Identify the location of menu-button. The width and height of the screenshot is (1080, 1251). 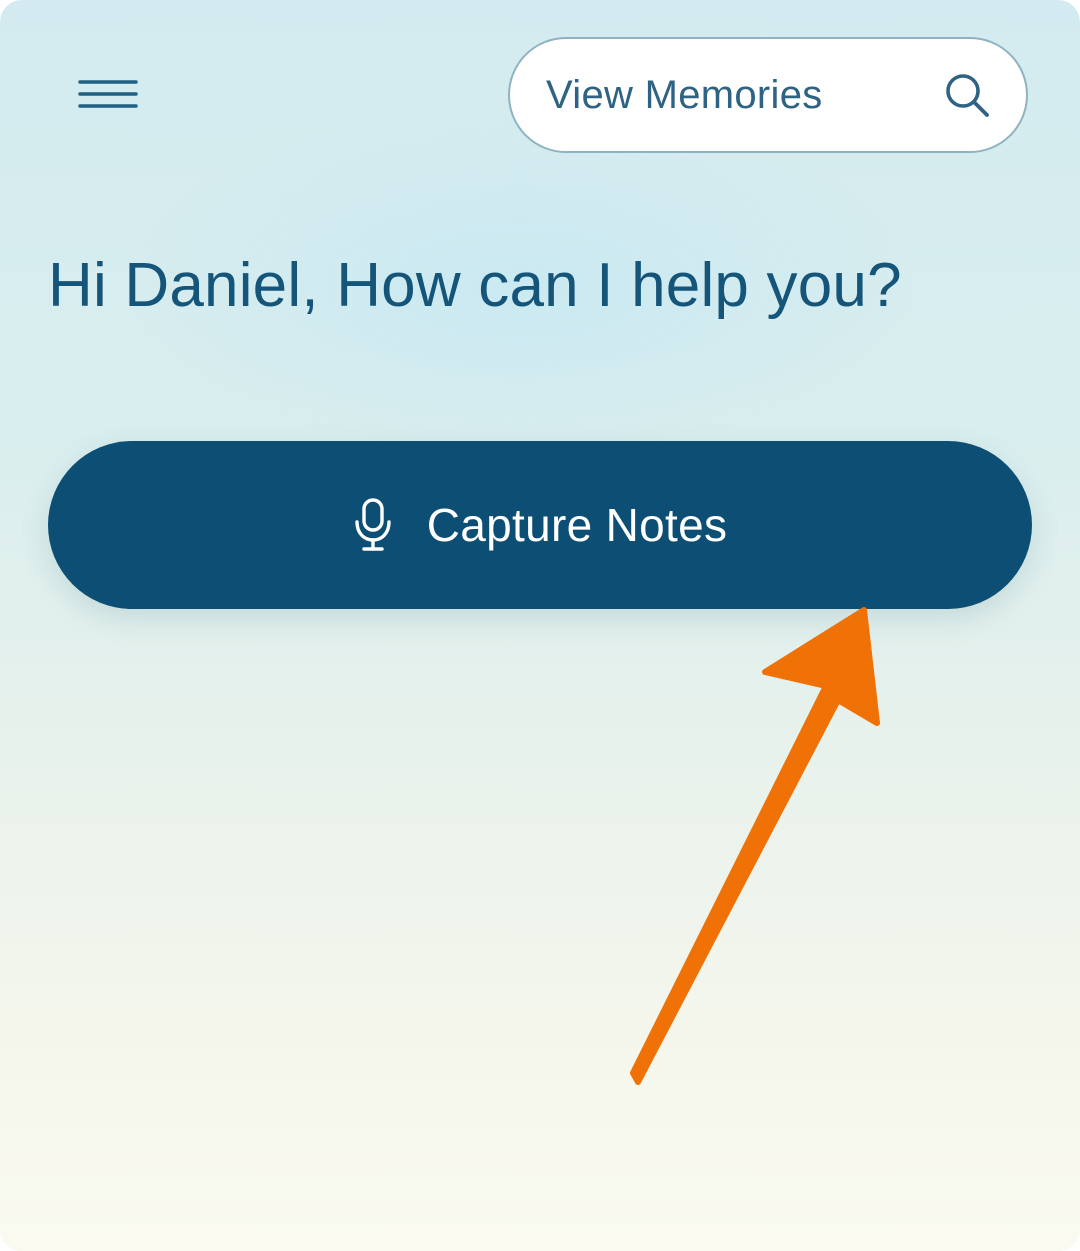
(108, 97).